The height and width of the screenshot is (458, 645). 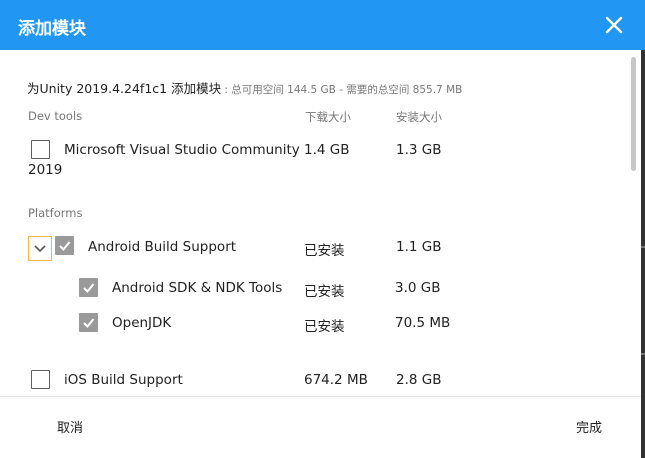 I want to click on checkbox-visual-studio, so click(x=40, y=149).